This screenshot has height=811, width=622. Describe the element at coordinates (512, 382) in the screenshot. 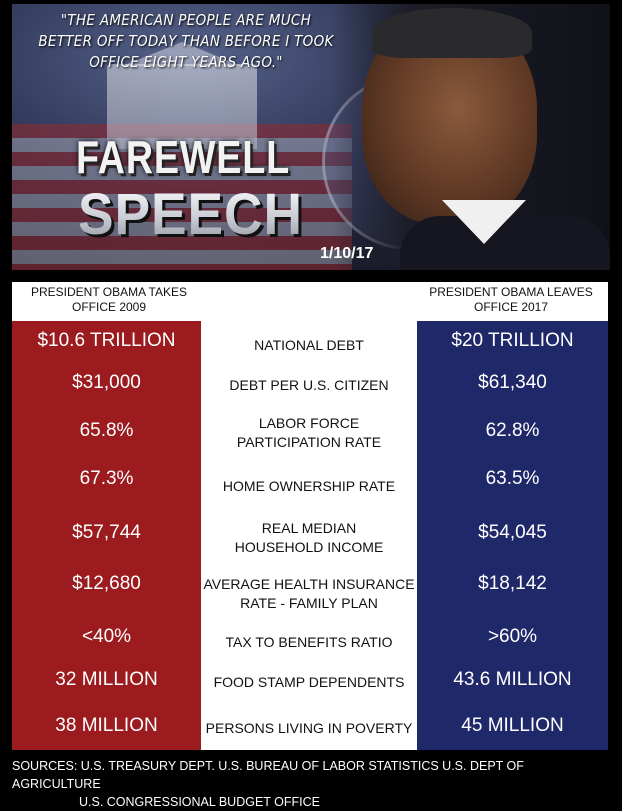

I see `right-value: $61,340` at that location.